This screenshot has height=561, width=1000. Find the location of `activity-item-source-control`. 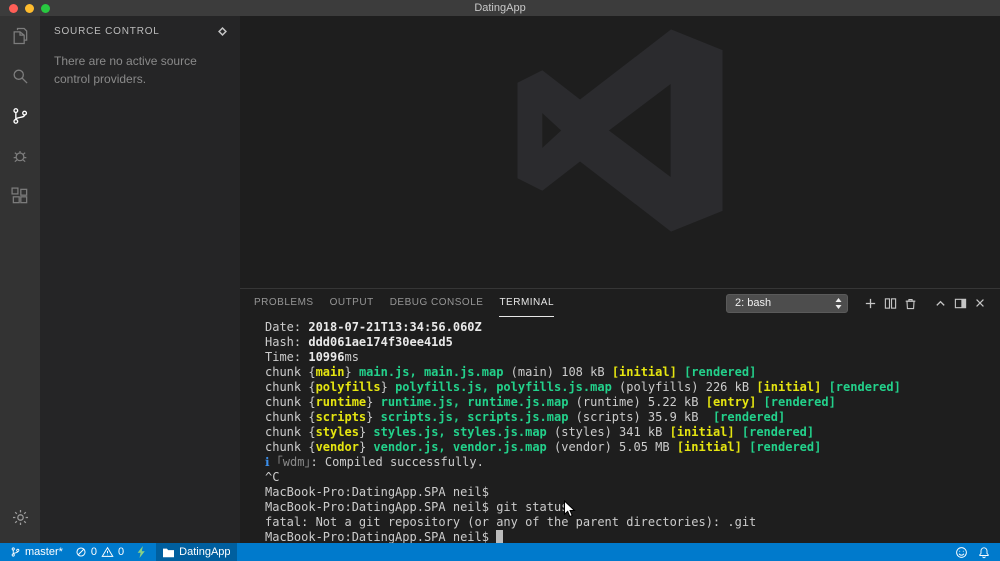

activity-item-source-control is located at coordinates (20, 116).